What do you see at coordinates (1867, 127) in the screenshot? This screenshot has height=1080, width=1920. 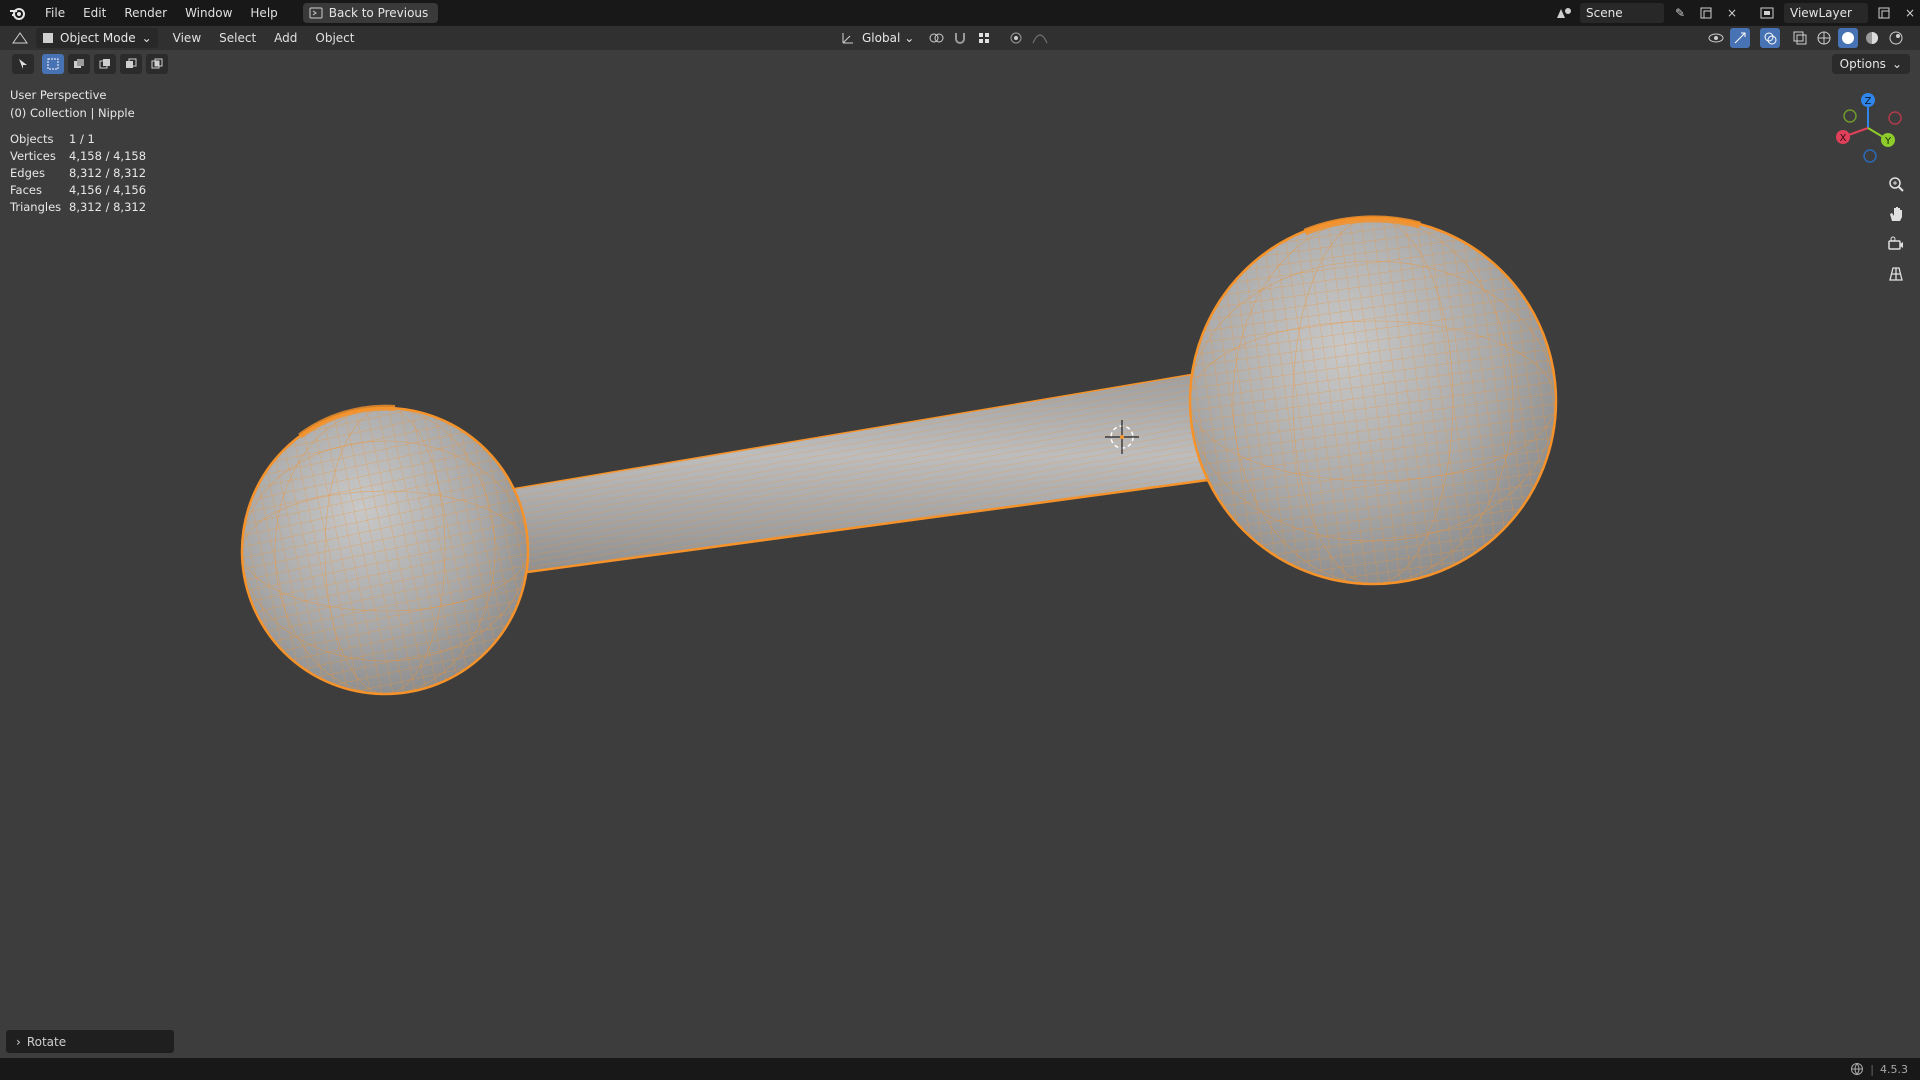 I see `navigation-gizmo: Z X Y` at bounding box center [1867, 127].